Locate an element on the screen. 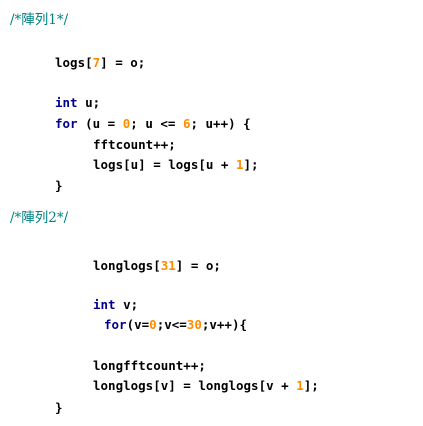  code-line: /*陣列1*/ is located at coordinates (39, 20).